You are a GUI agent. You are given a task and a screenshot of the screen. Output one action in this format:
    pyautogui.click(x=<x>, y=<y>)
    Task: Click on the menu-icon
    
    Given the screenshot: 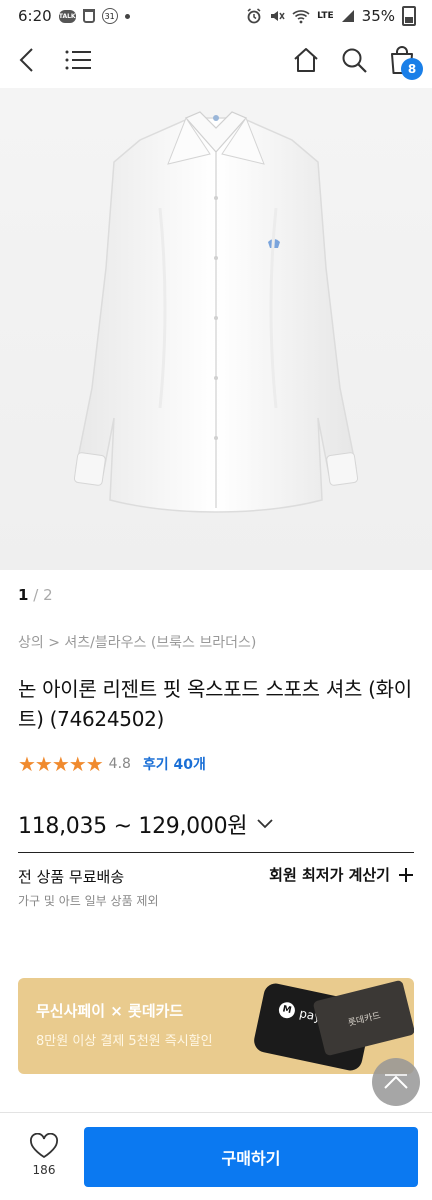 What is the action you would take?
    pyautogui.click(x=78, y=60)
    